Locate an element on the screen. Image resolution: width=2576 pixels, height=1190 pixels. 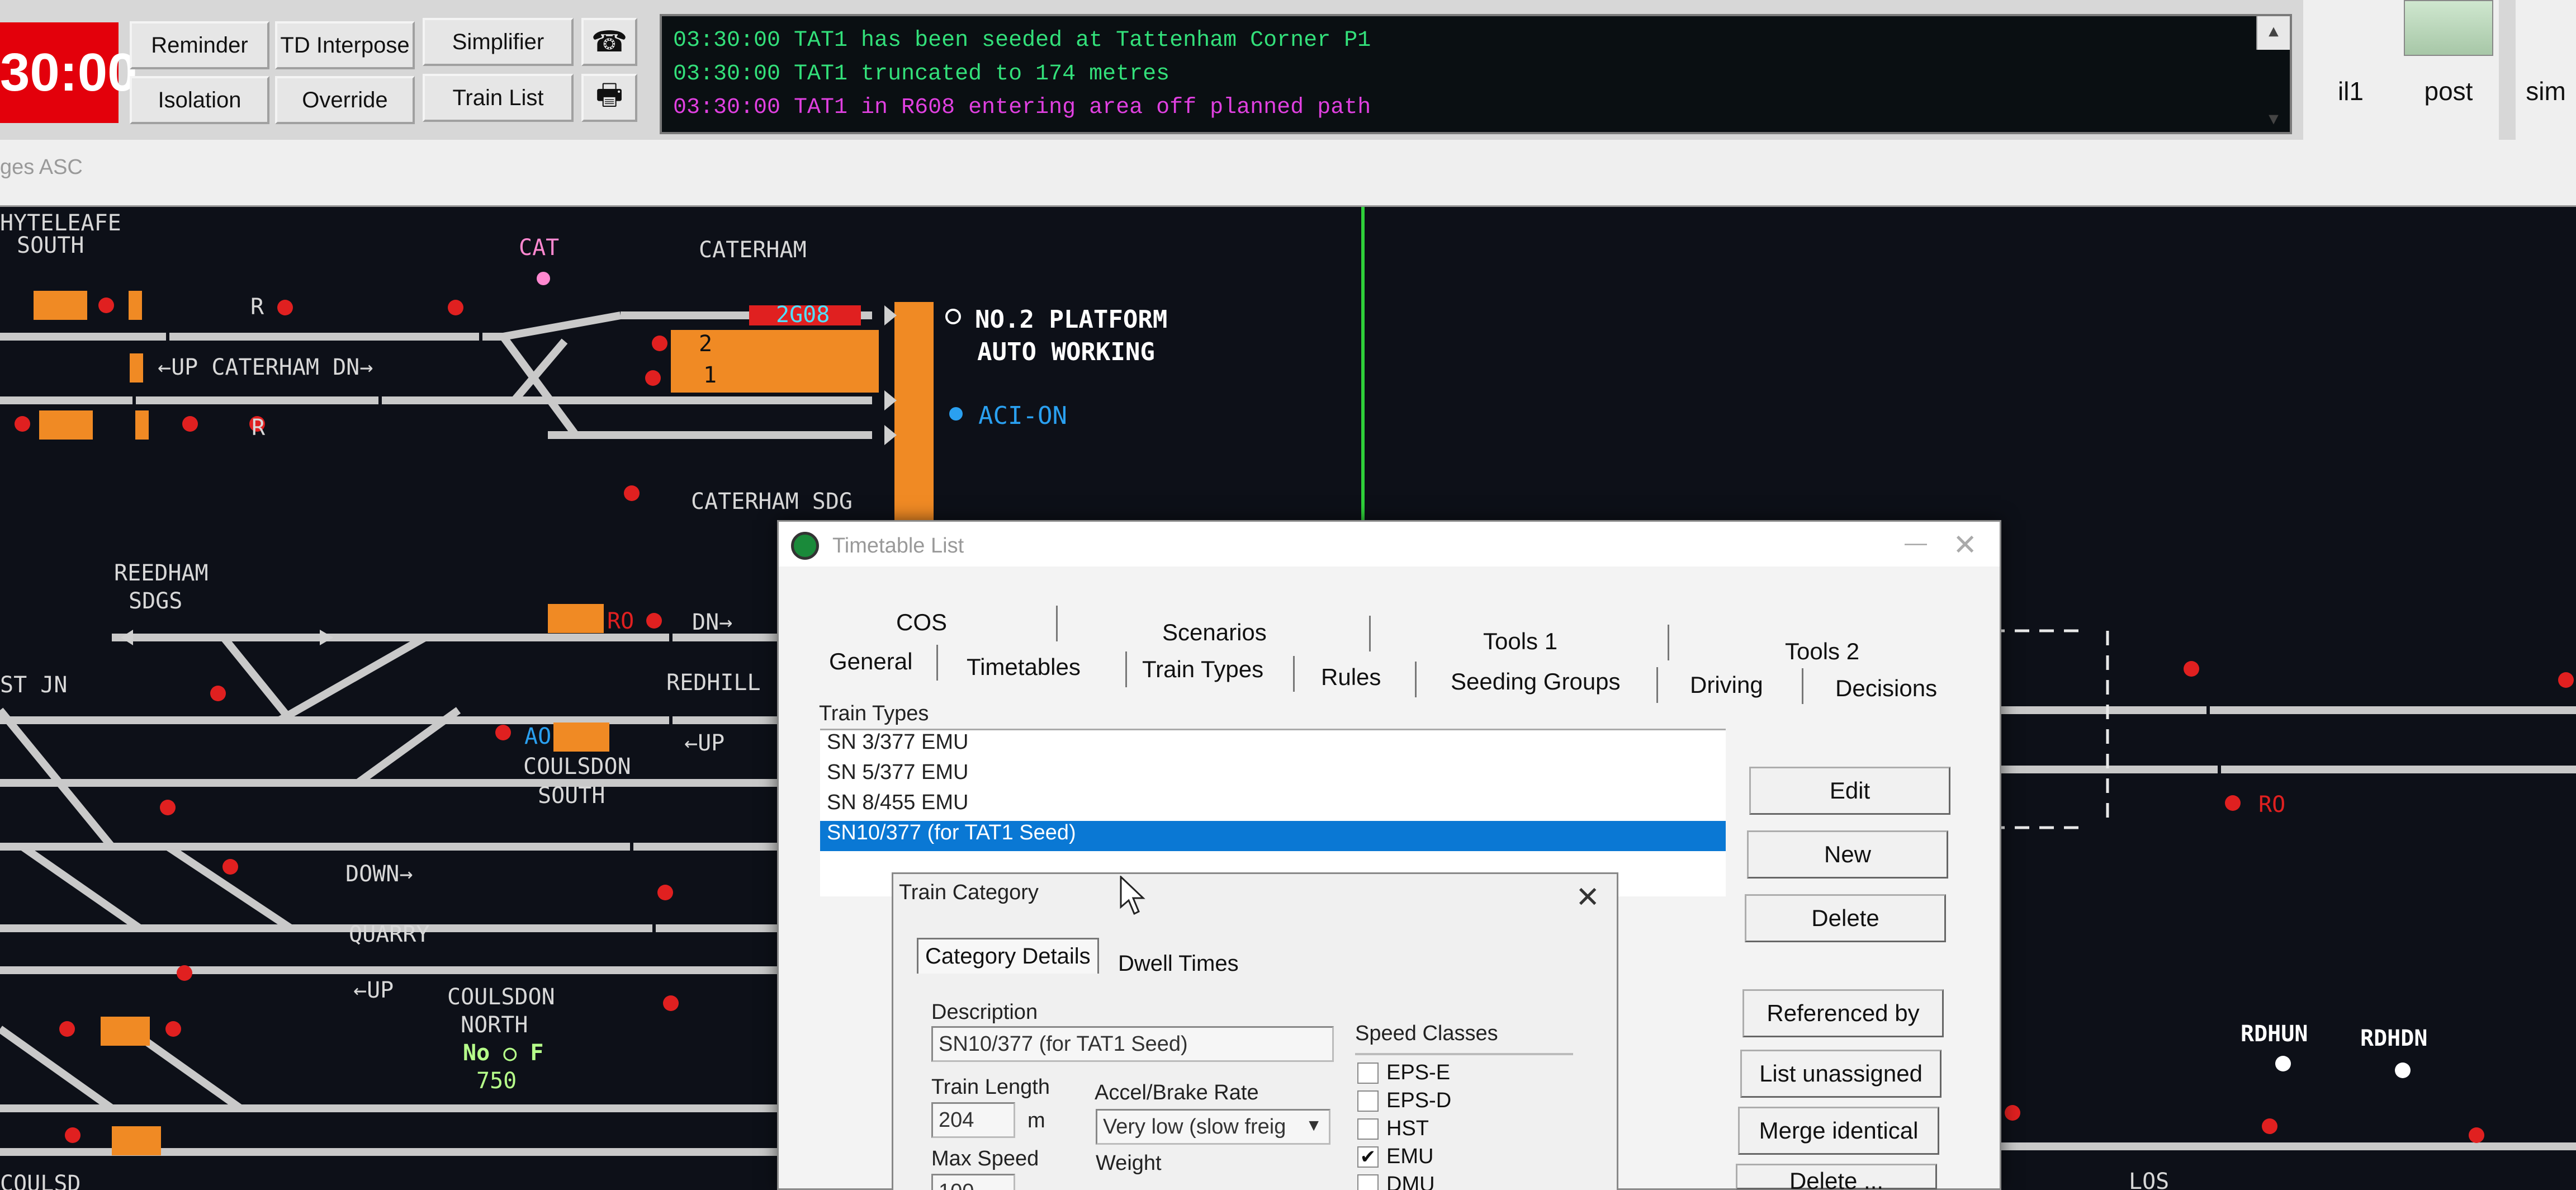
list-item: SN 8/455 EMU is located at coordinates (1273, 806).